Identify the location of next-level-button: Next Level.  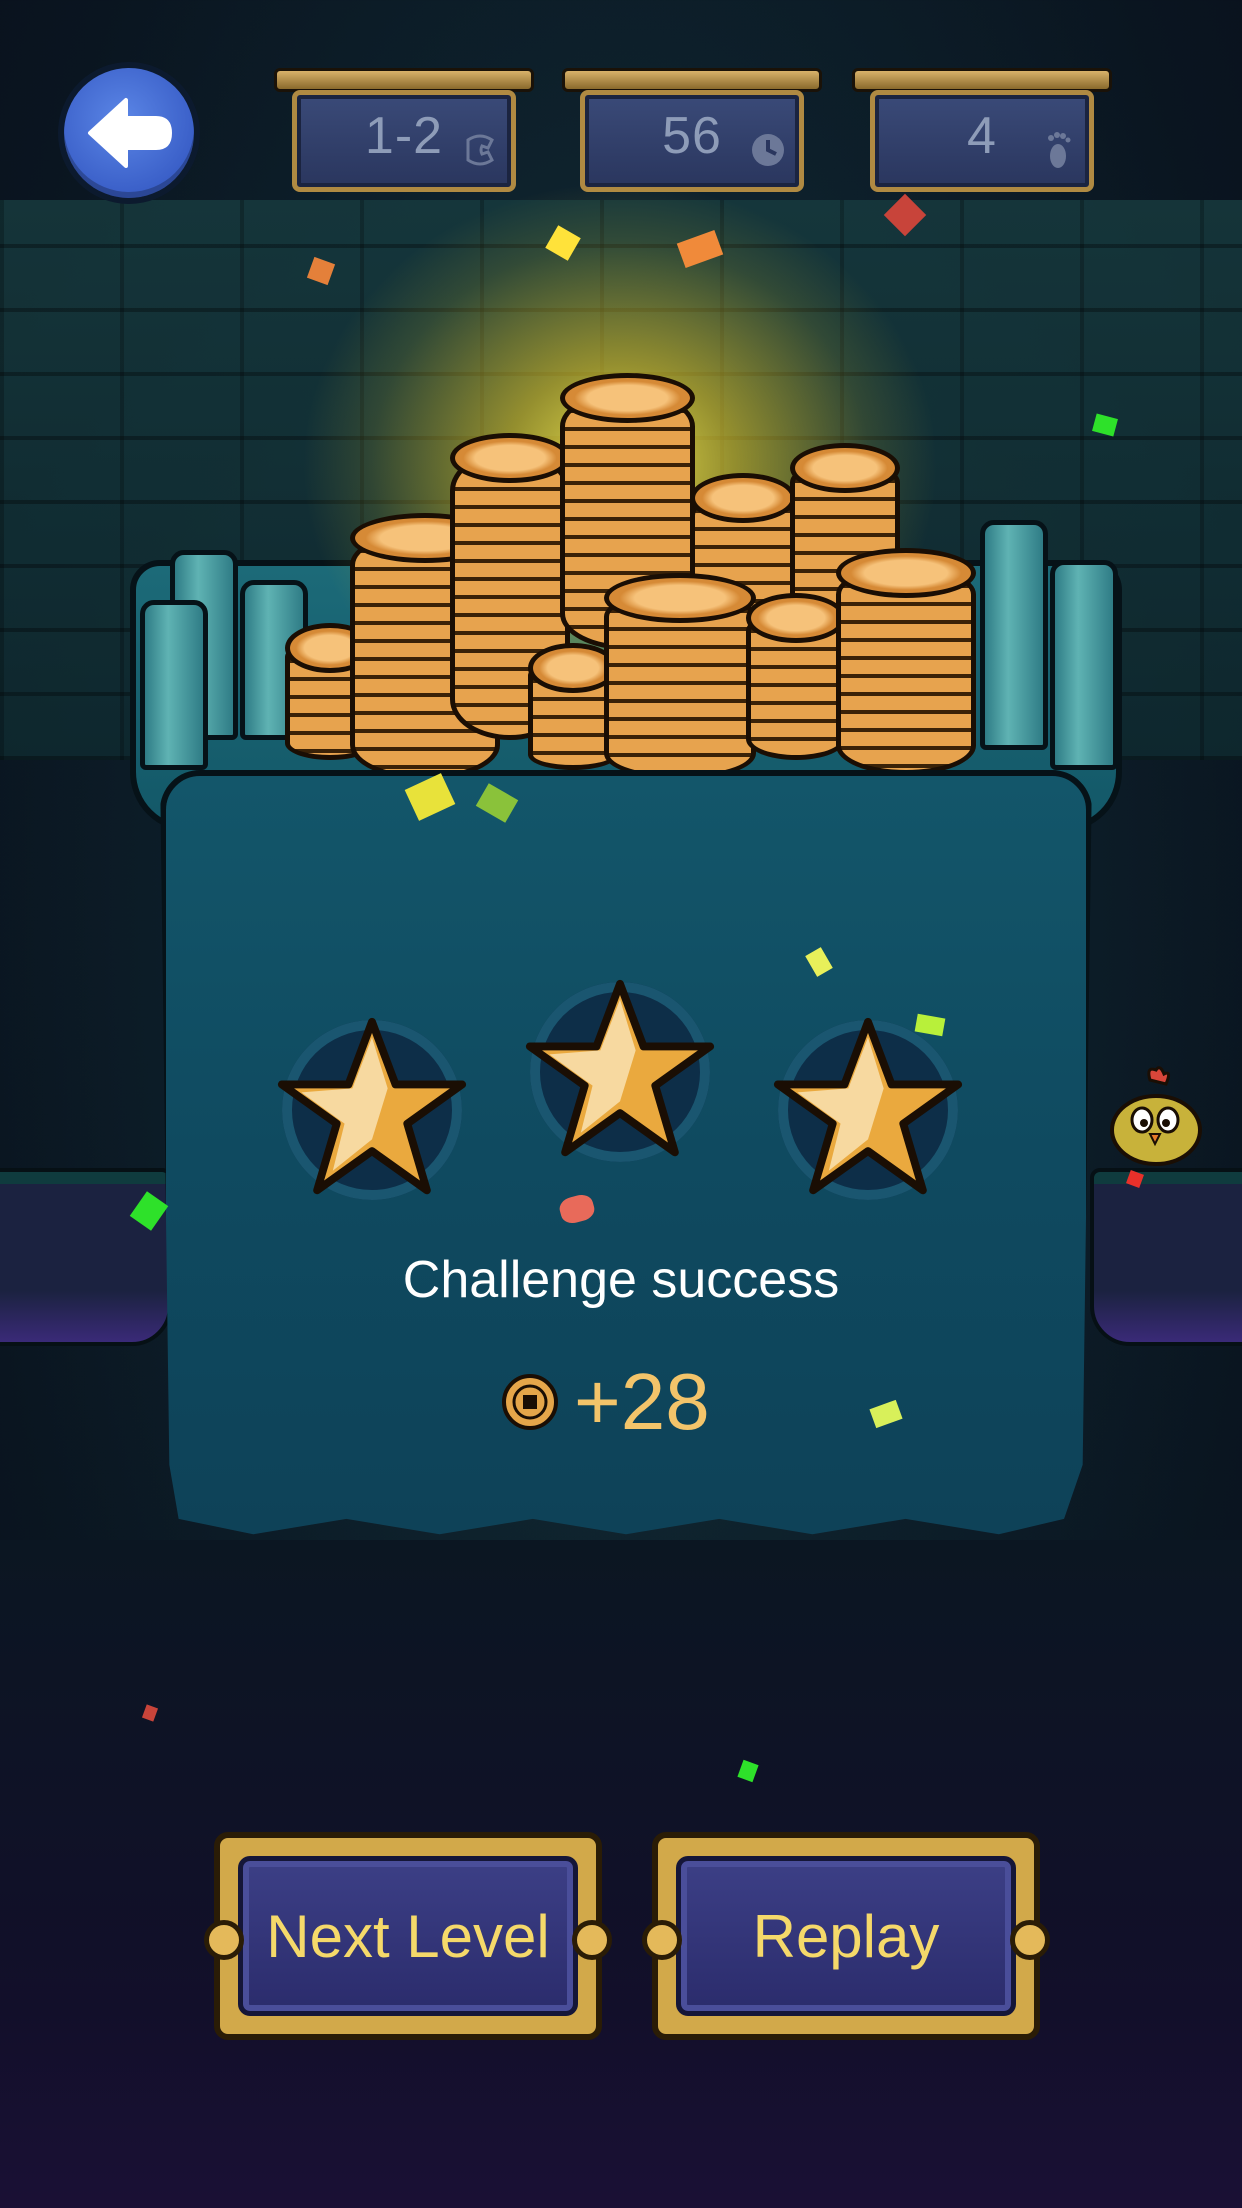
(408, 1936).